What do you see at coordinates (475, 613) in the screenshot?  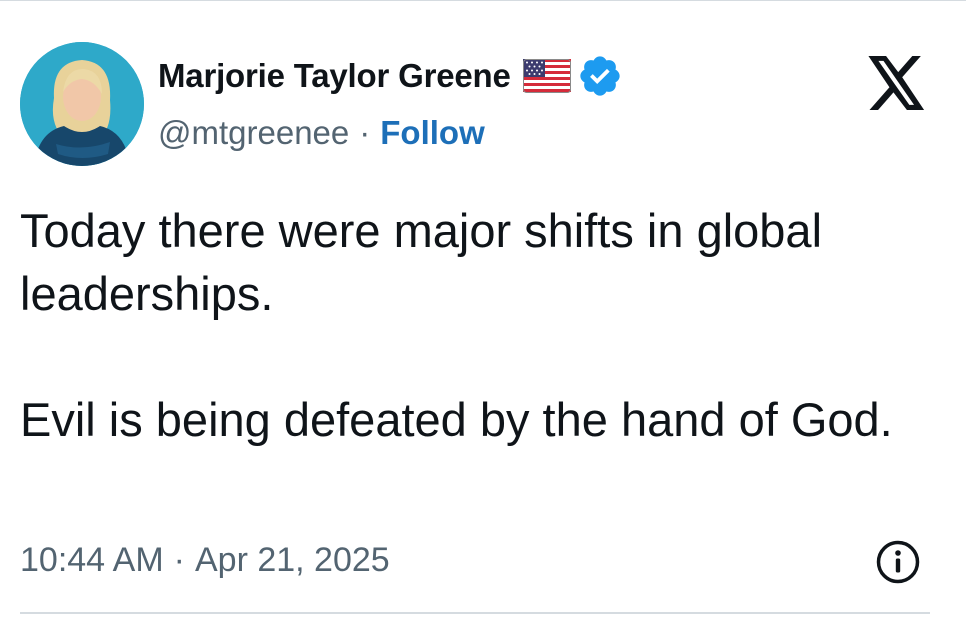 I see `divider` at bounding box center [475, 613].